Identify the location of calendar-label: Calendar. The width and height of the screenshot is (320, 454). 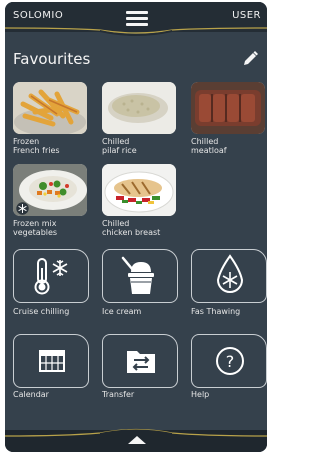
(31, 394).